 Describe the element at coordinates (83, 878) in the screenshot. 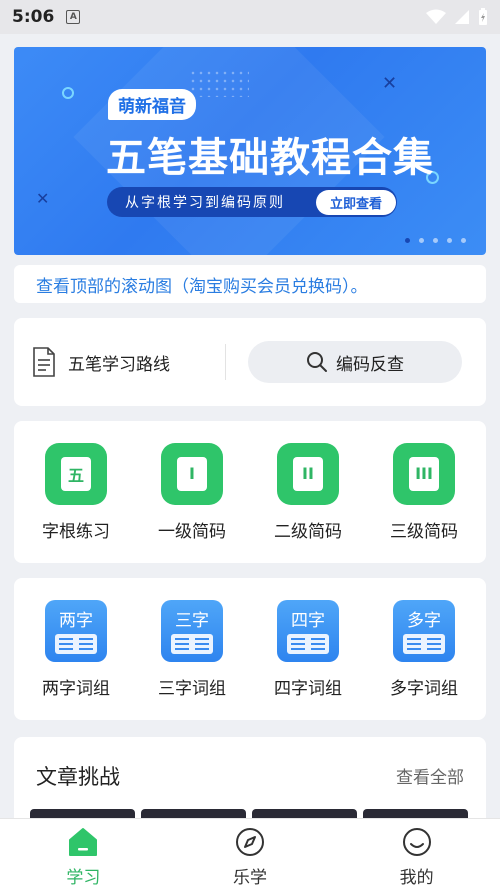

I see `tab-label: 学习` at that location.